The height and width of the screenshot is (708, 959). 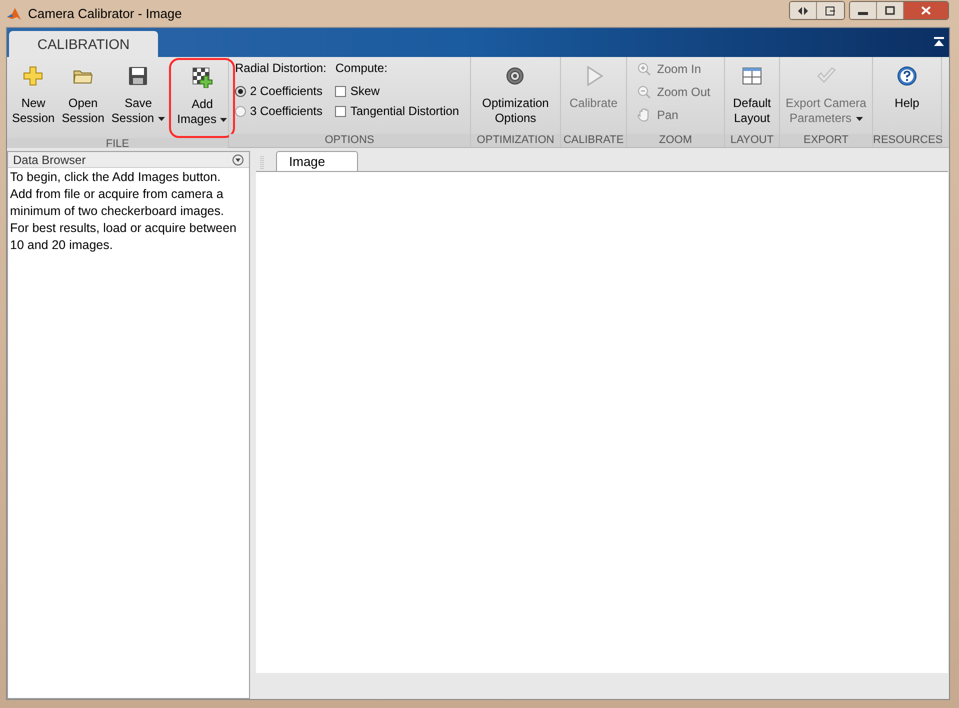 I want to click on maximize-icon, so click(x=890, y=10).